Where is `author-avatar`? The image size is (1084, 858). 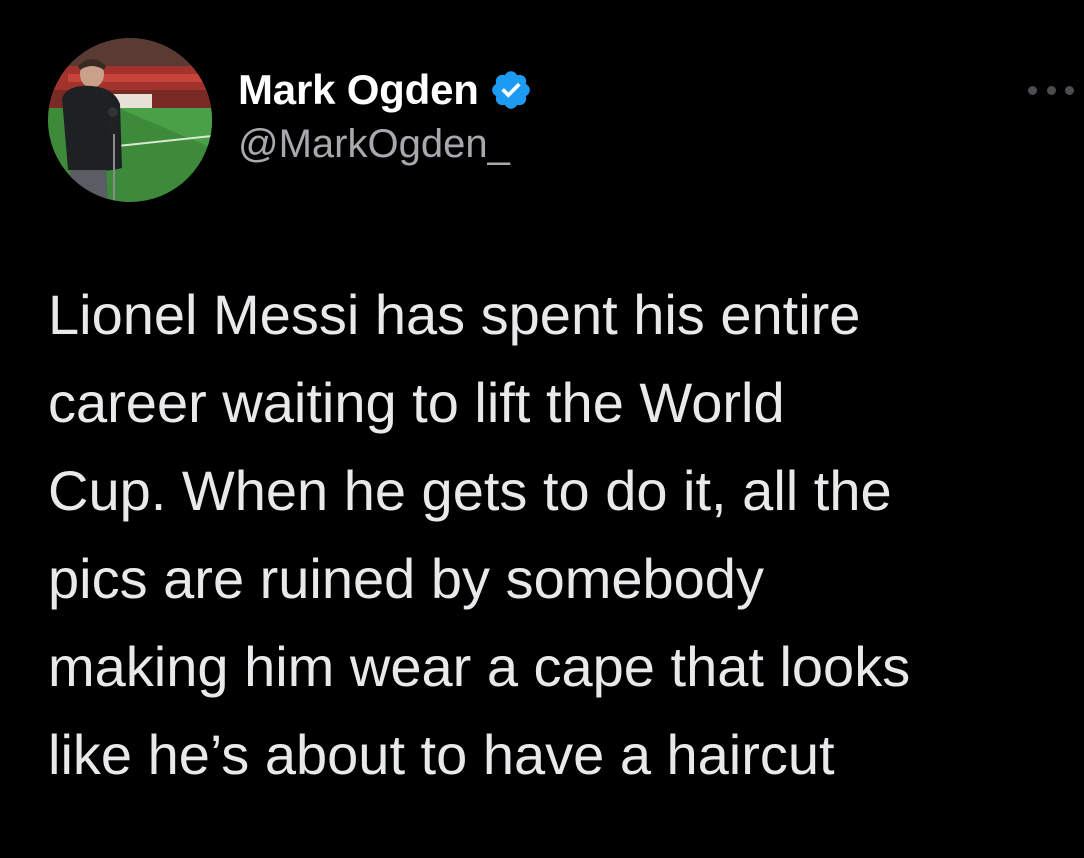 author-avatar is located at coordinates (130, 120).